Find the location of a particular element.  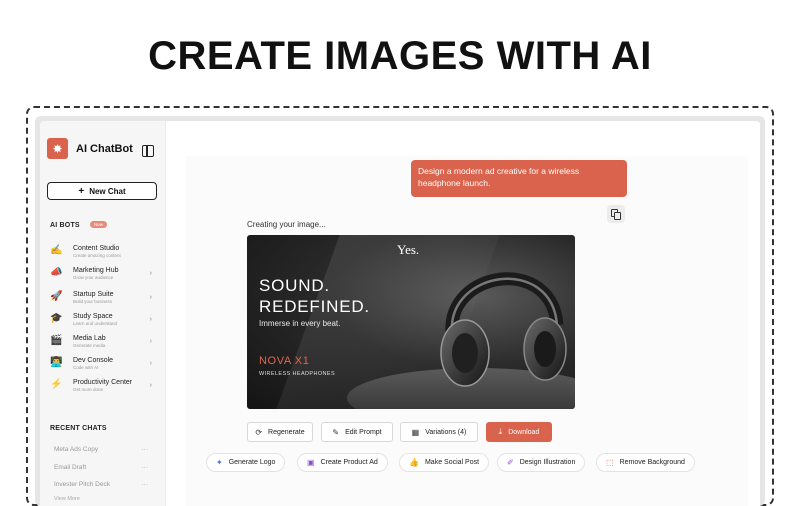

variations-label: Variations (4) is located at coordinates (446, 432).